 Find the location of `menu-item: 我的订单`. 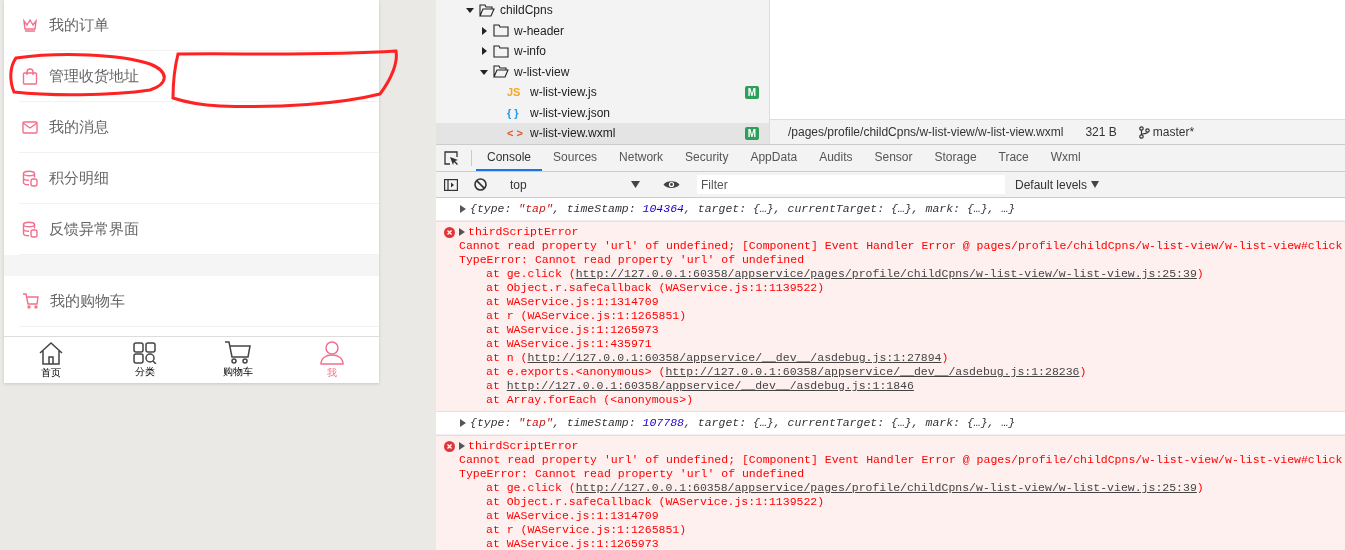

menu-item: 我的订单 is located at coordinates (199, 25).